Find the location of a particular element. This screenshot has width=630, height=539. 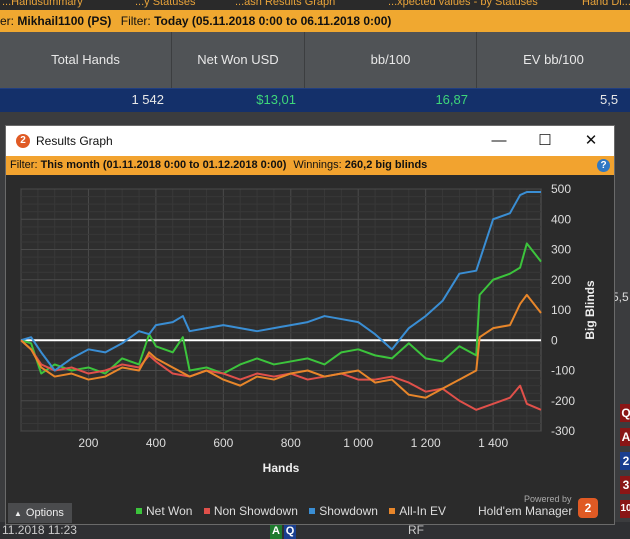

x-tick-label: 800 is located at coordinates (291, 443).